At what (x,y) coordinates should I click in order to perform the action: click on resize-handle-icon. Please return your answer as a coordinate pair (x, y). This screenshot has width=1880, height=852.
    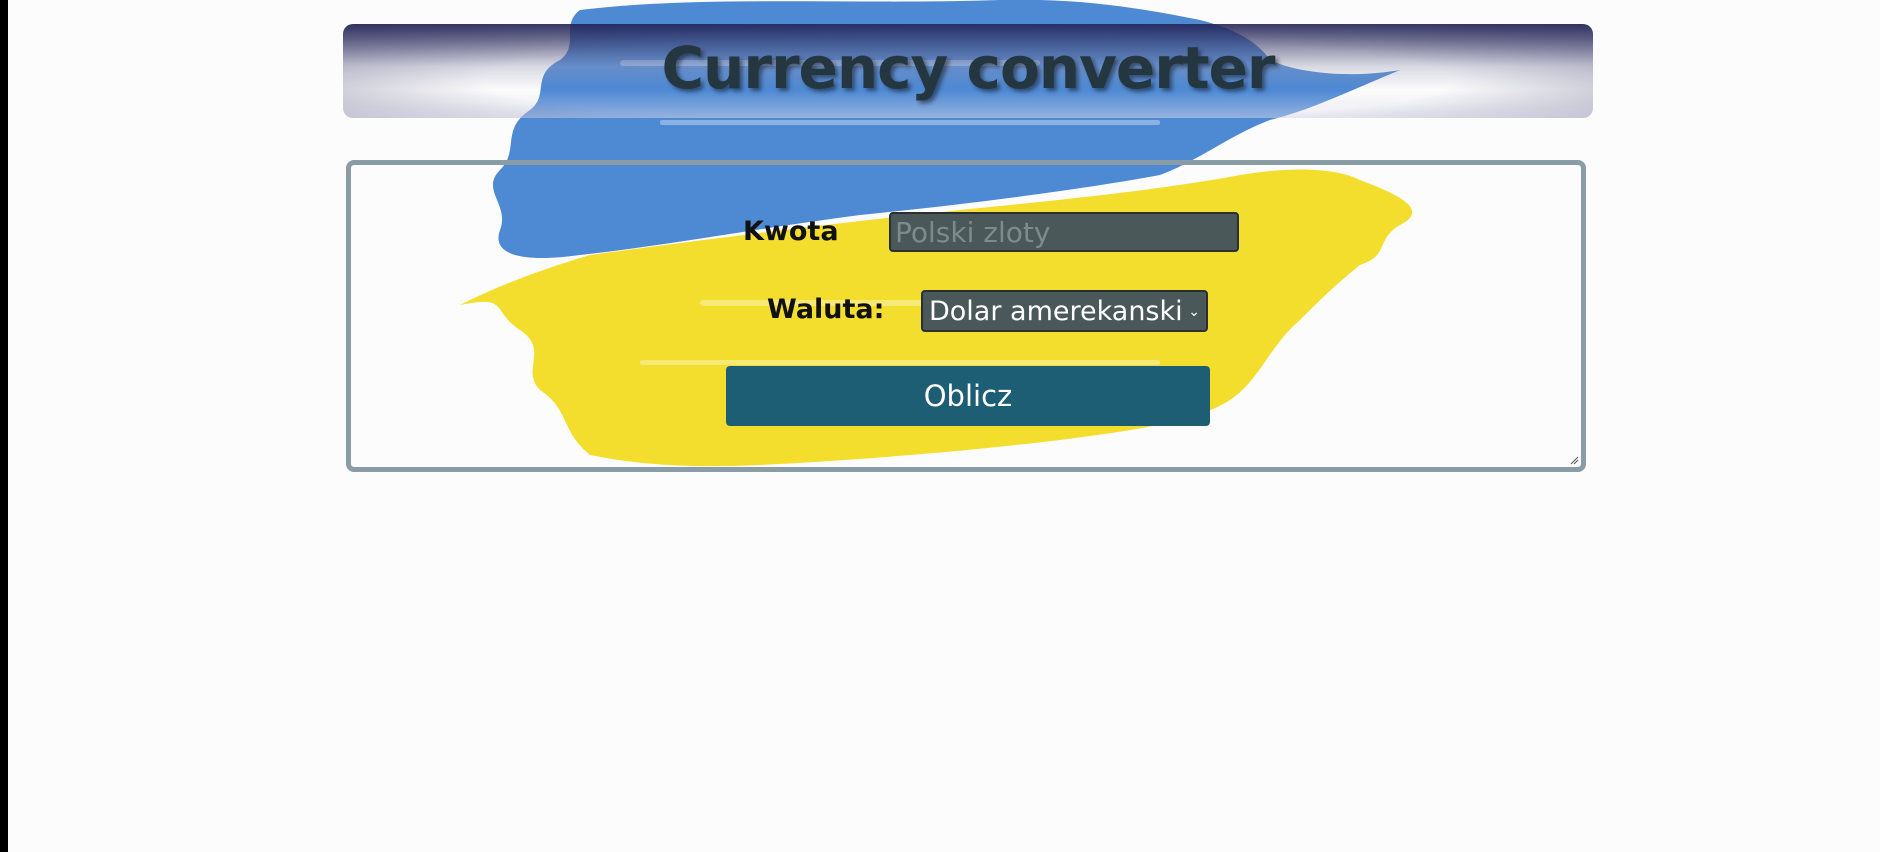
    Looking at the image, I should click on (1574, 460).